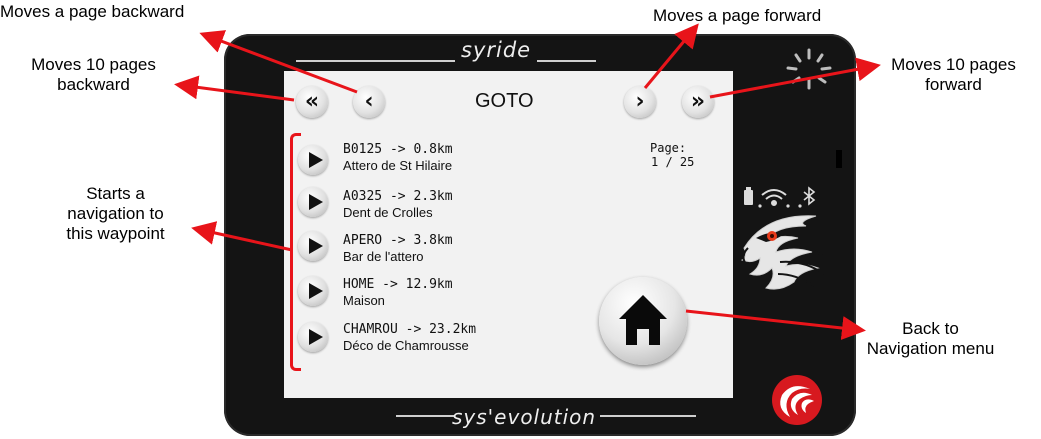 This screenshot has width=1041, height=439. What do you see at coordinates (809, 69) in the screenshot?
I see `sunburst-icon` at bounding box center [809, 69].